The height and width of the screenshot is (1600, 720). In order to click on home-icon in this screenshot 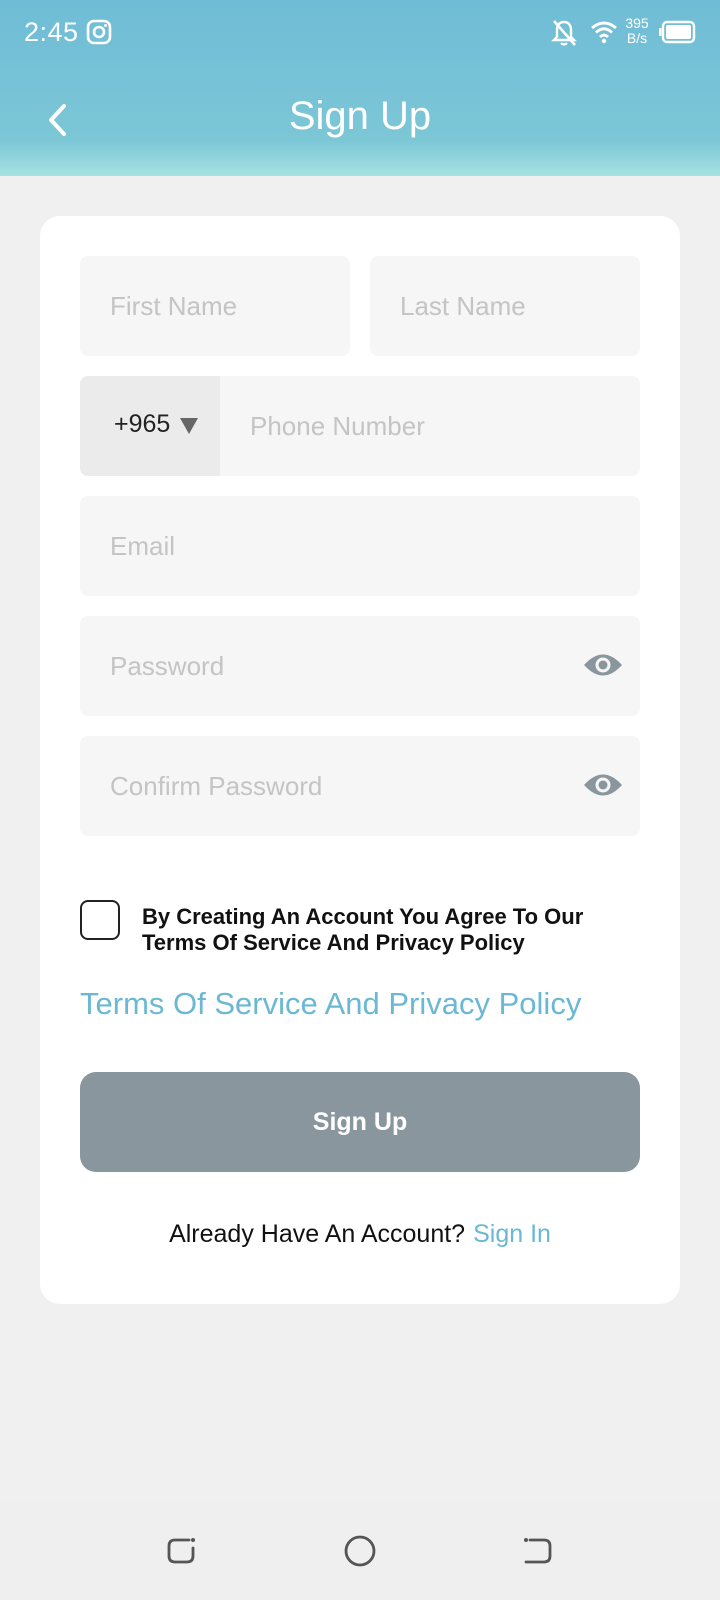, I will do `click(360, 1551)`.